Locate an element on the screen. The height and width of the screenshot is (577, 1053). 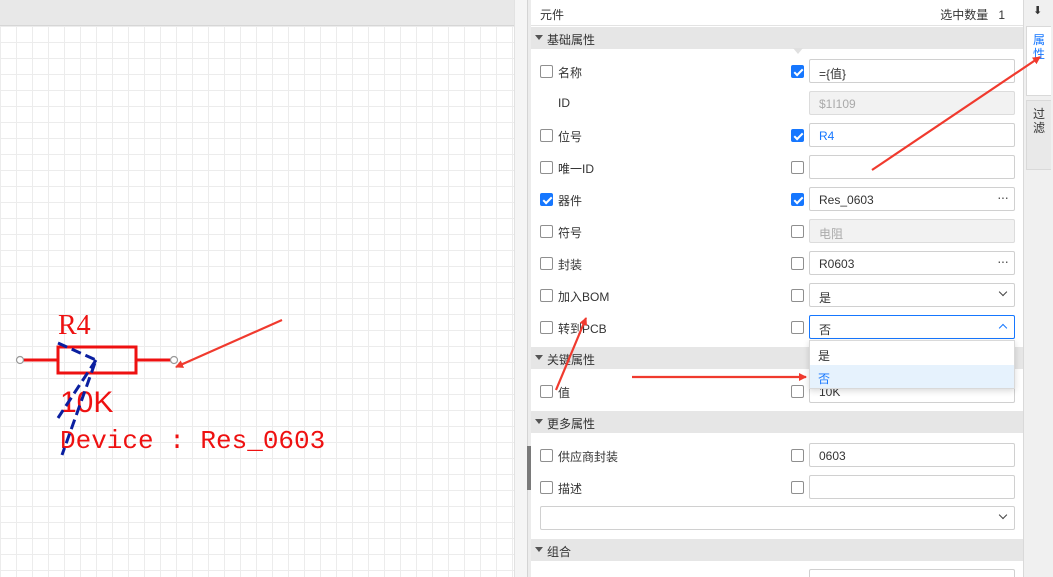
side-tab-bar: ⬇ 属 性 过 滤 is located at coordinates (1038, 288).